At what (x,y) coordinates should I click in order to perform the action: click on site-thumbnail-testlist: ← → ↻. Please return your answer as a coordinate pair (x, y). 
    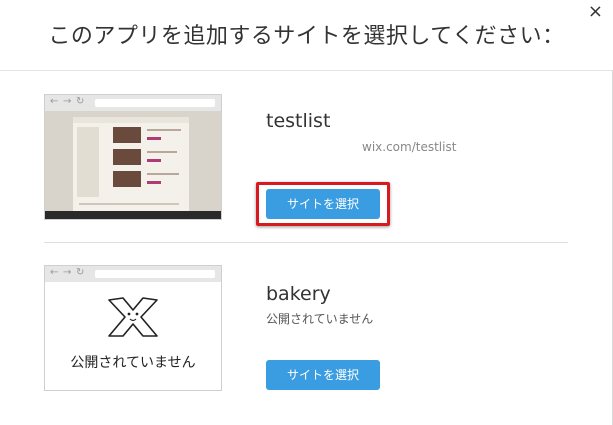
    Looking at the image, I should click on (133, 157).